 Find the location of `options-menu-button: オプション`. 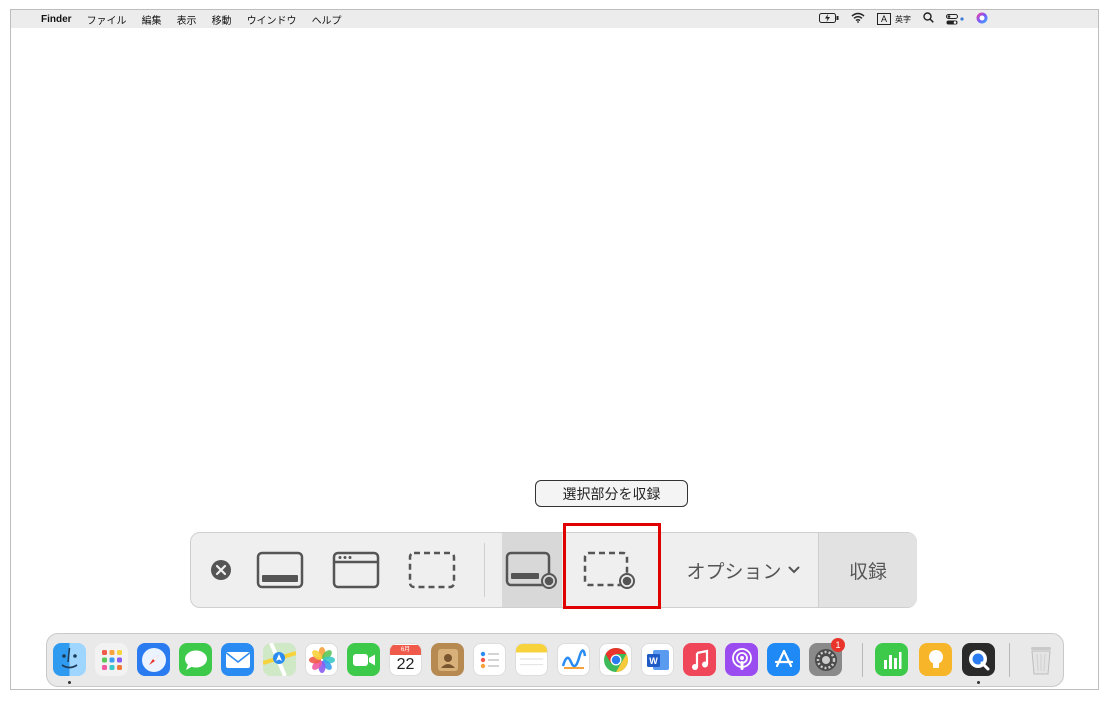

options-menu-button: オプション is located at coordinates (743, 570).